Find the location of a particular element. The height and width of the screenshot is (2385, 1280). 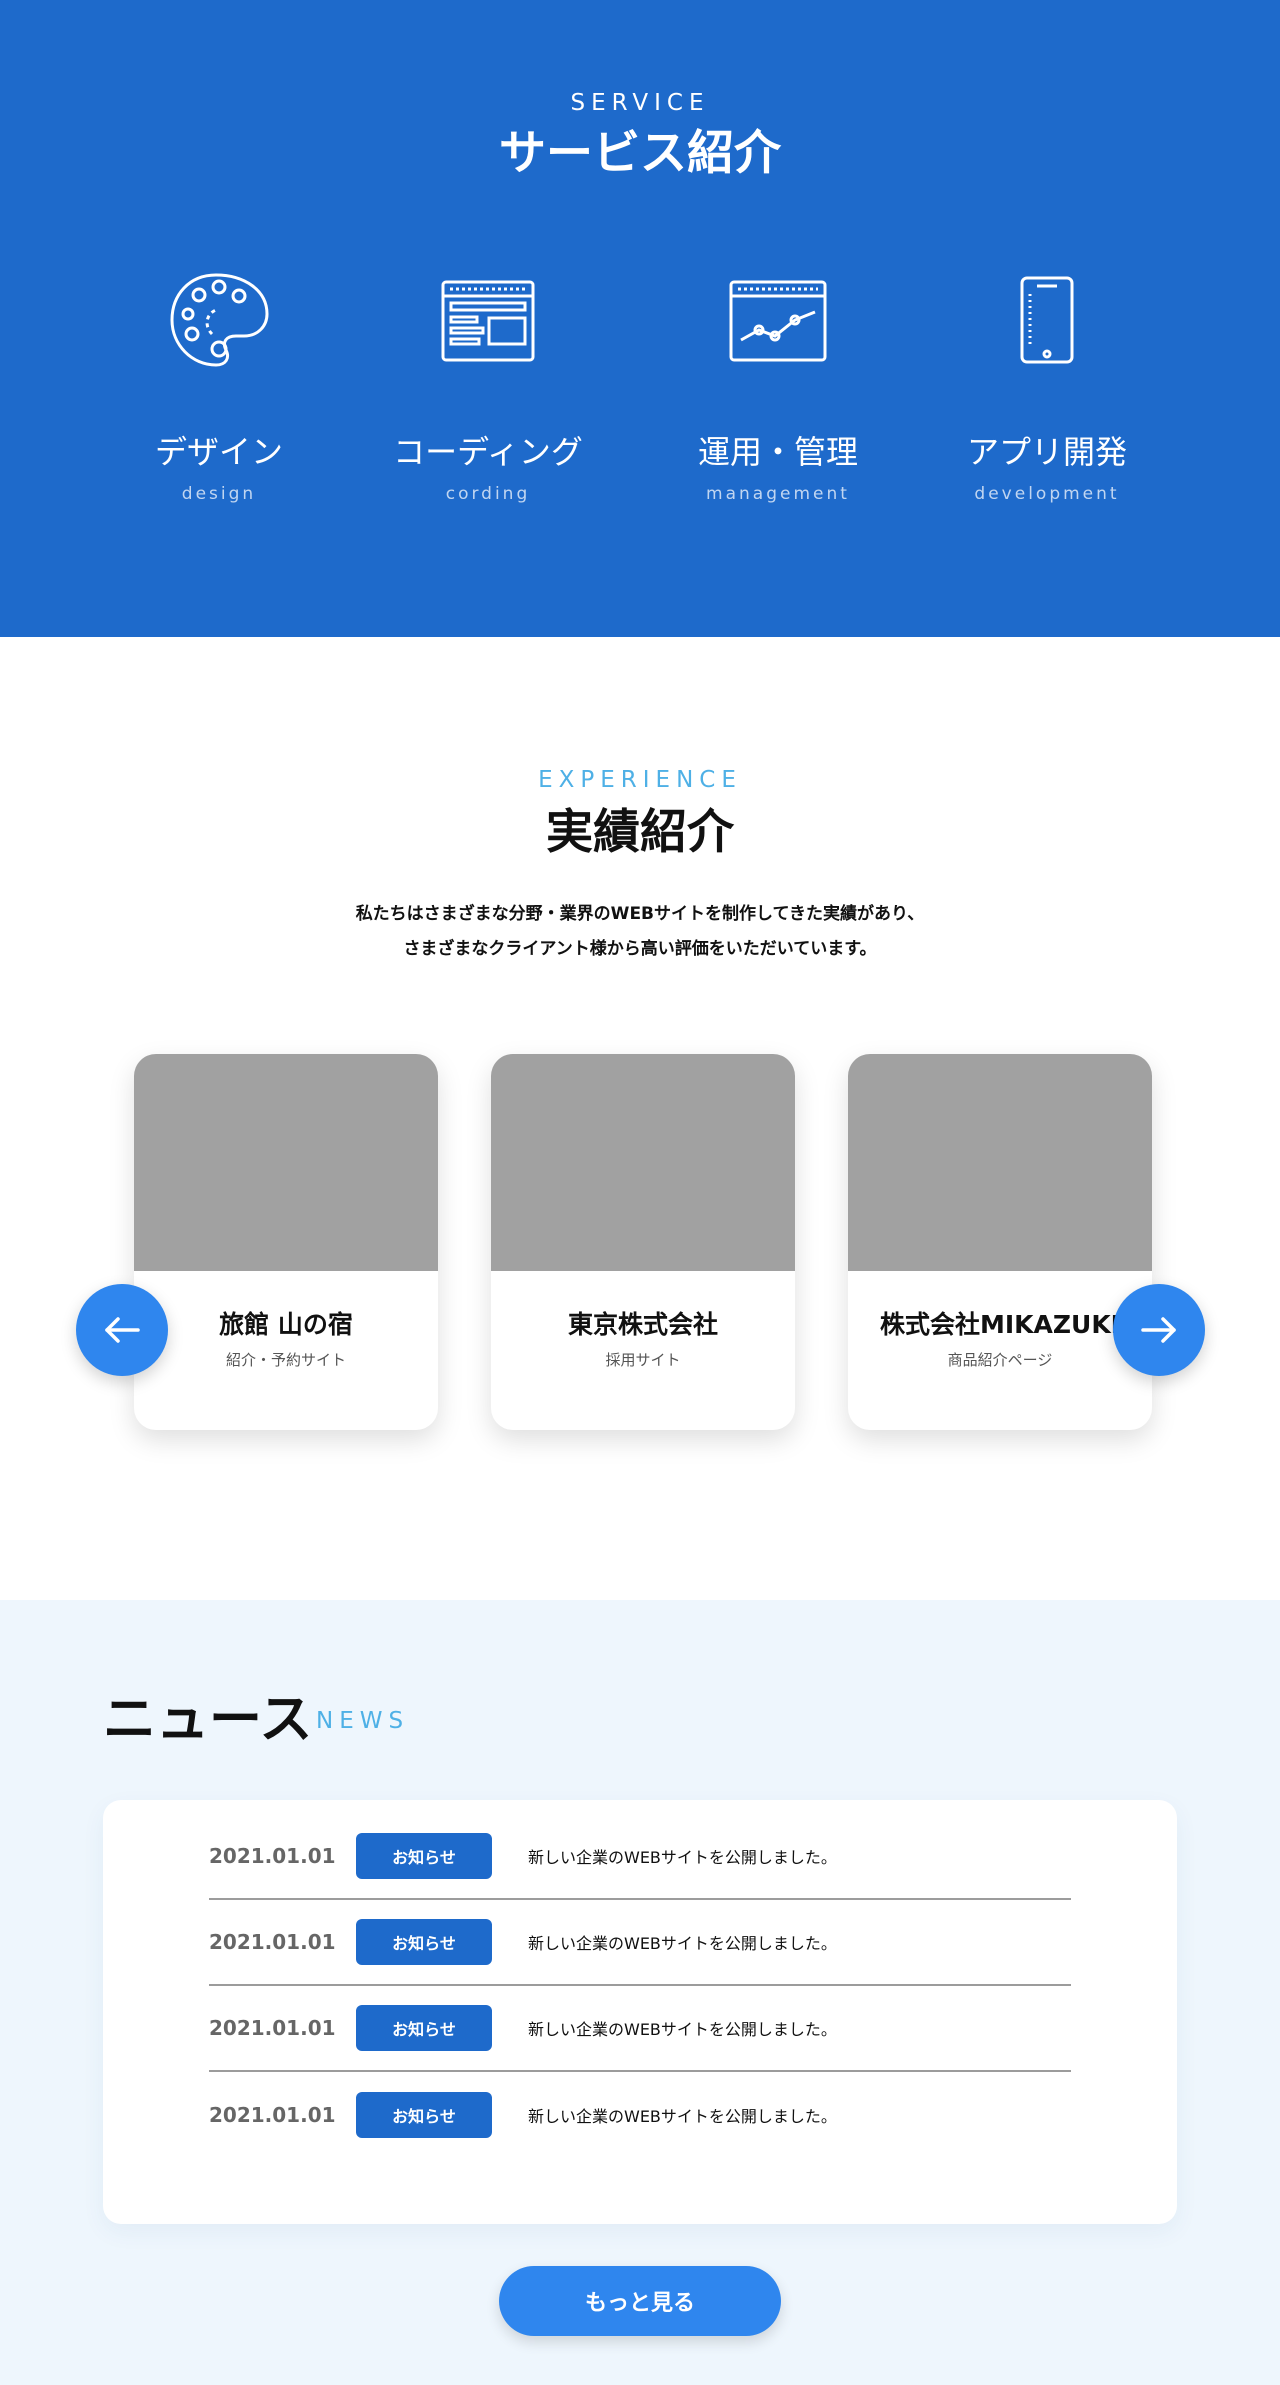

service-label: 運用・管理 is located at coordinates (777, 452).